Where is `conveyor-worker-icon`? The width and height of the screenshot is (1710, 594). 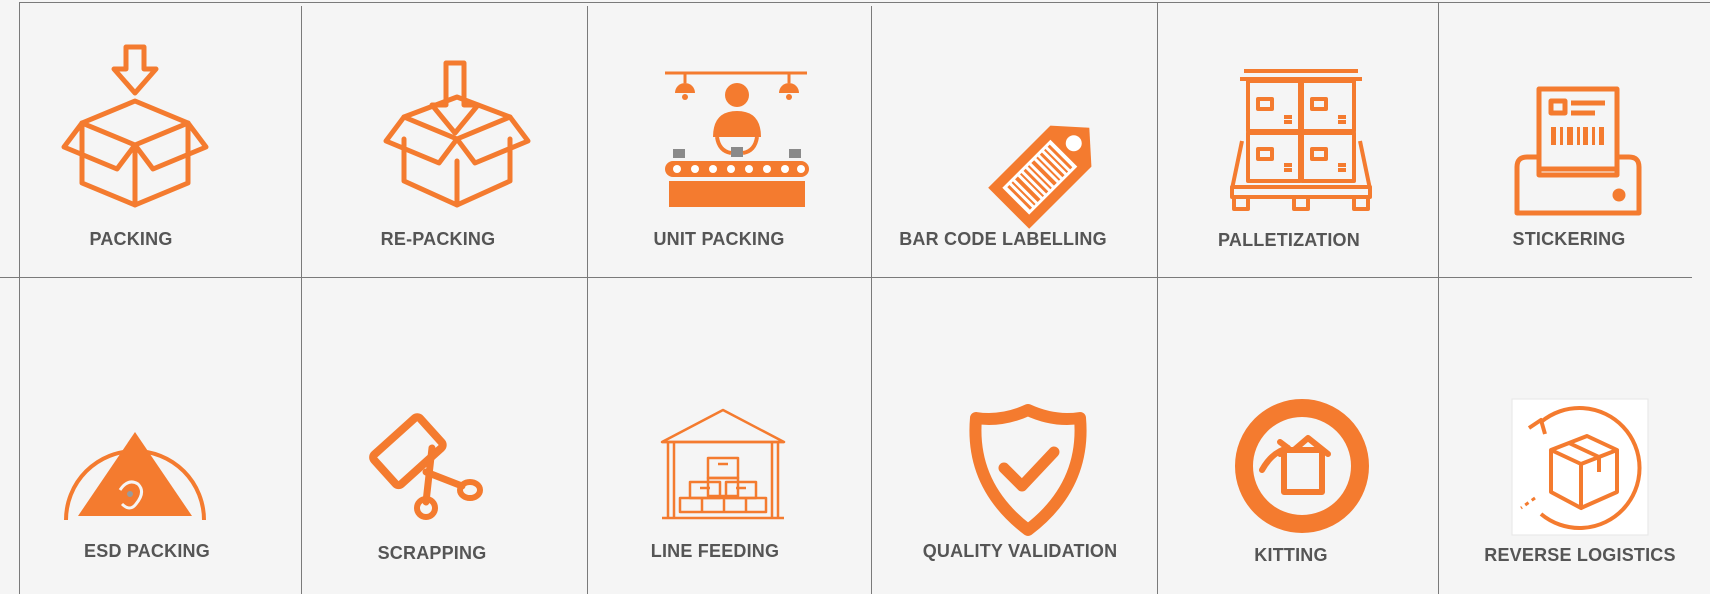
conveyor-worker-icon is located at coordinates (737, 139).